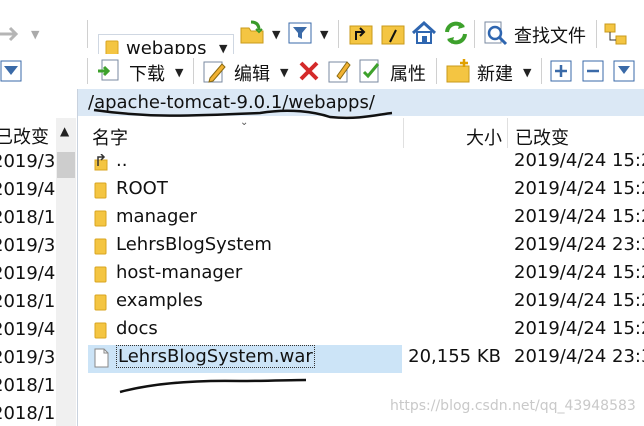 The width and height of the screenshot is (644, 426). What do you see at coordinates (366, 163) in the screenshot?
I see `file-list-row: .. 2019/4/24 15:2` at bounding box center [366, 163].